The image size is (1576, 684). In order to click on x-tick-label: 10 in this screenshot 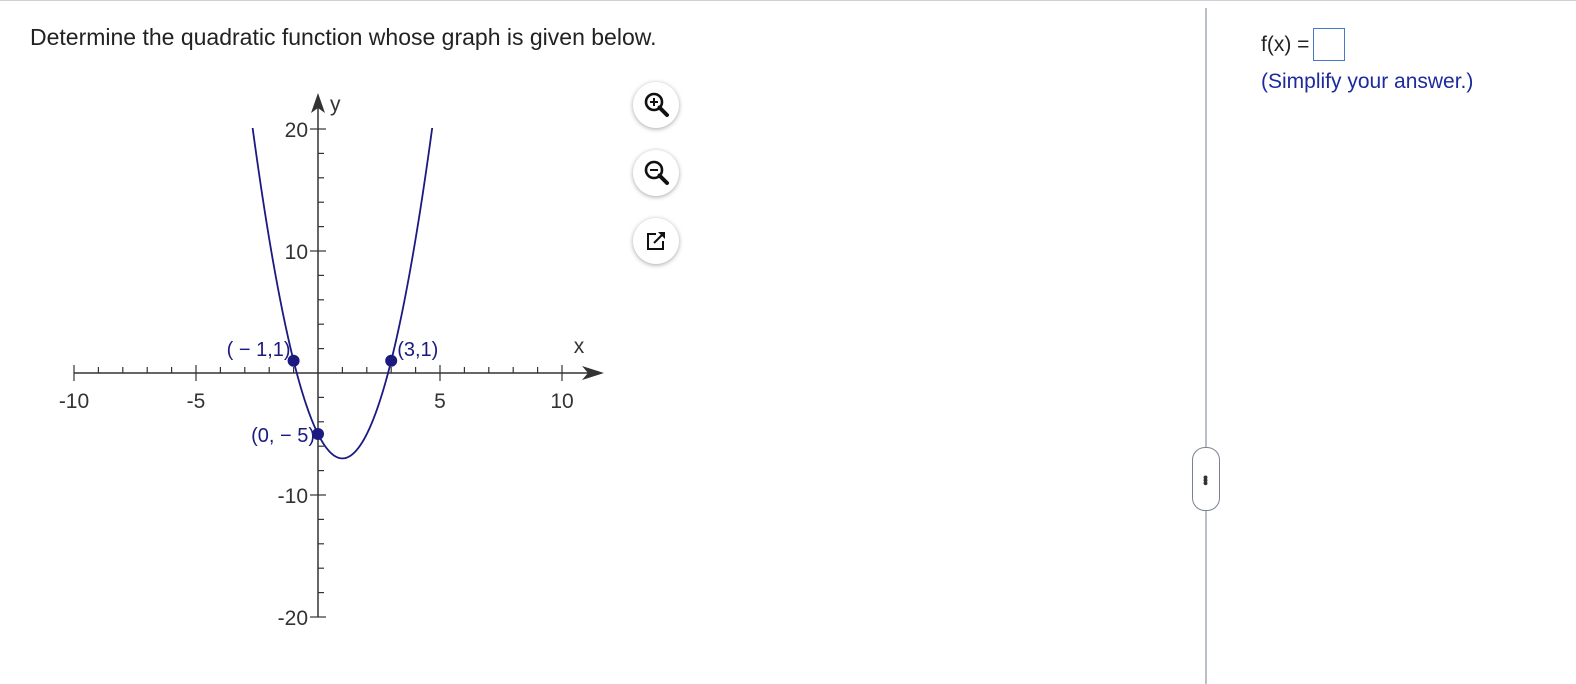, I will do `click(561, 401)`.